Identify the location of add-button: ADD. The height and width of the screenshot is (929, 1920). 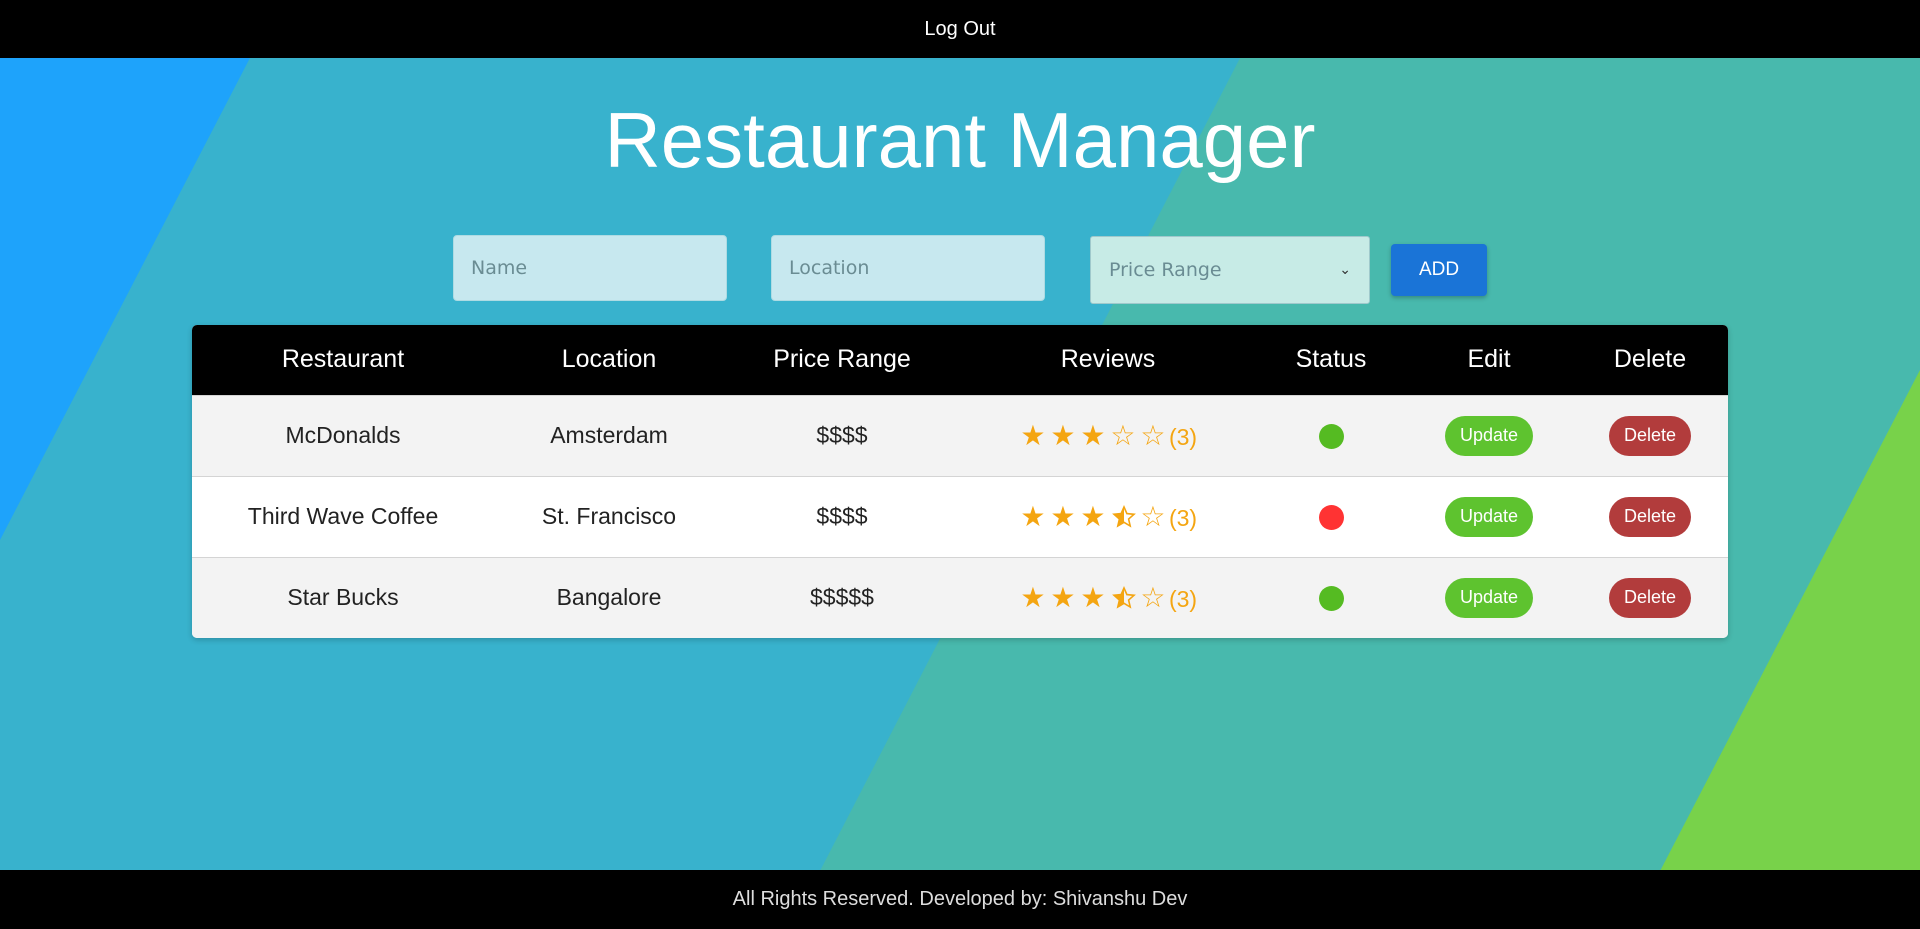
(1439, 270).